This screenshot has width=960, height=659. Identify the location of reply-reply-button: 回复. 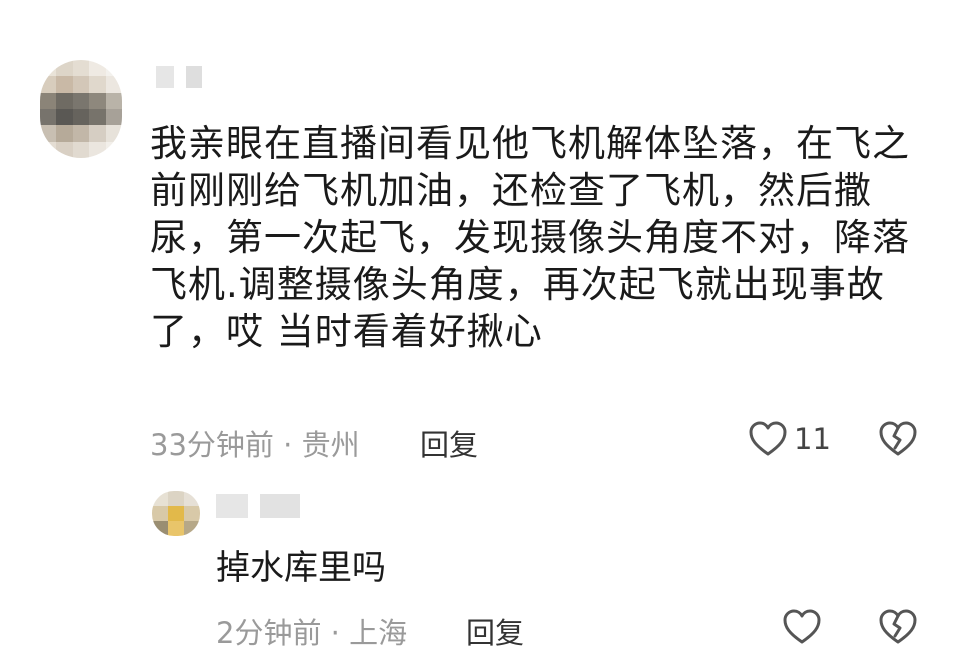
(495, 631).